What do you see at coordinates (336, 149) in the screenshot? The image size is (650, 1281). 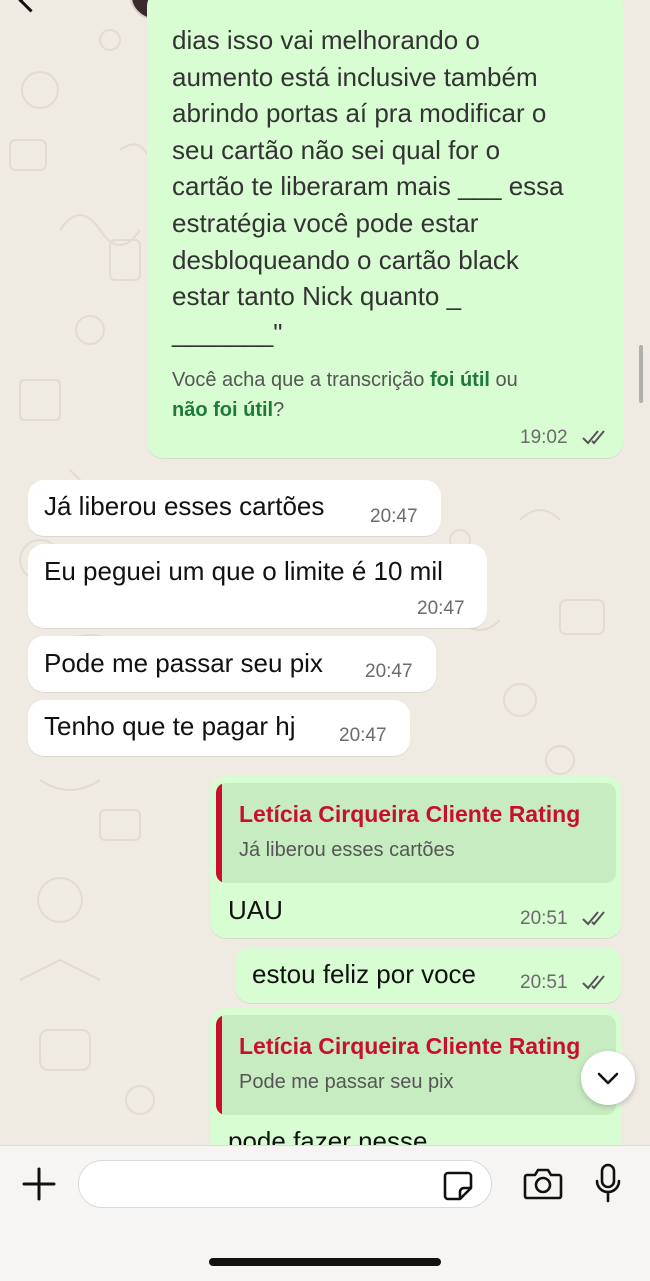 I see `transcription-line: seu cartão não sei qual for o` at bounding box center [336, 149].